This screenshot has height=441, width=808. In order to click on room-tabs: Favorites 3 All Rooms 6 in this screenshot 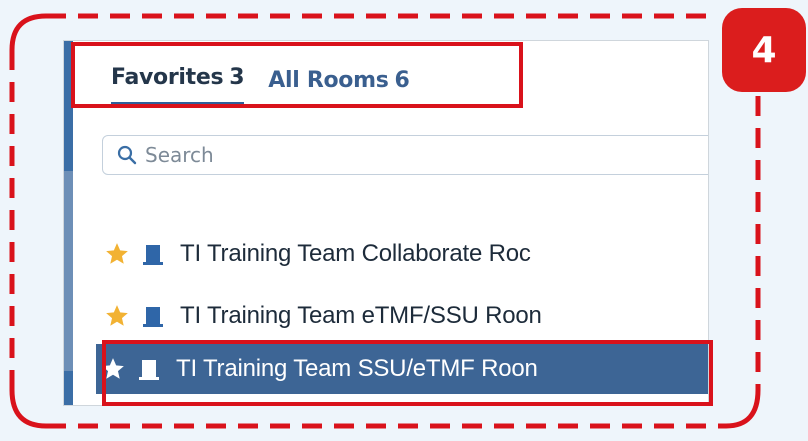, I will do `click(272, 80)`.